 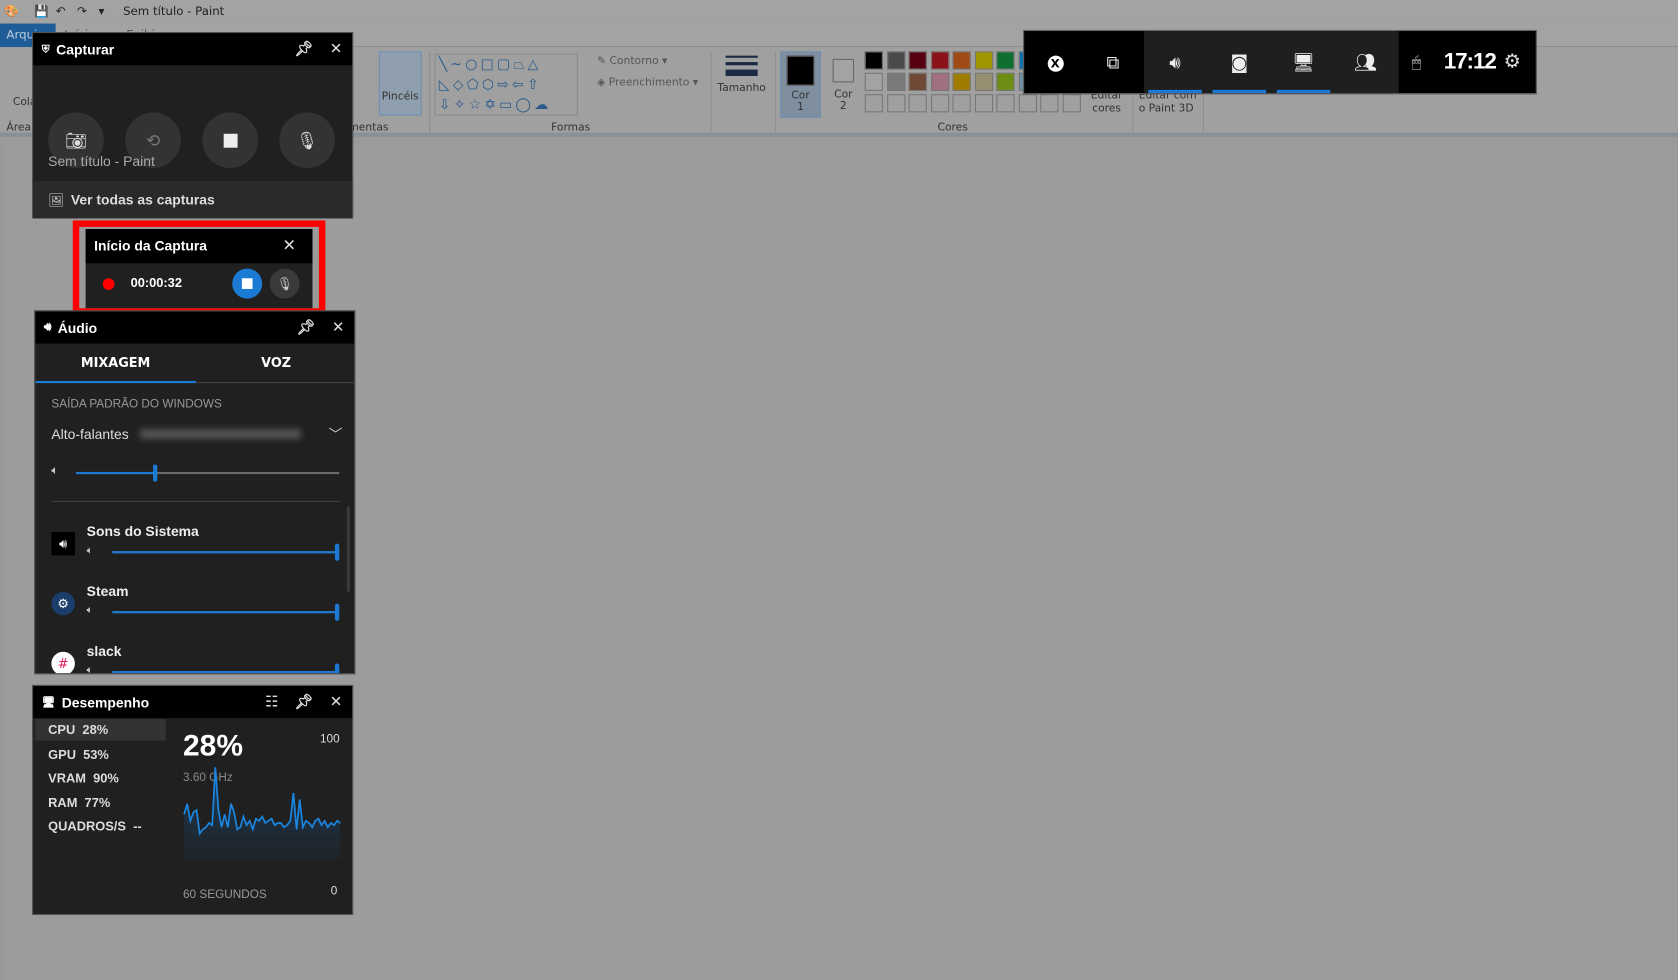 I want to click on speaker-icon: 🔊︎, so click(x=1175, y=63).